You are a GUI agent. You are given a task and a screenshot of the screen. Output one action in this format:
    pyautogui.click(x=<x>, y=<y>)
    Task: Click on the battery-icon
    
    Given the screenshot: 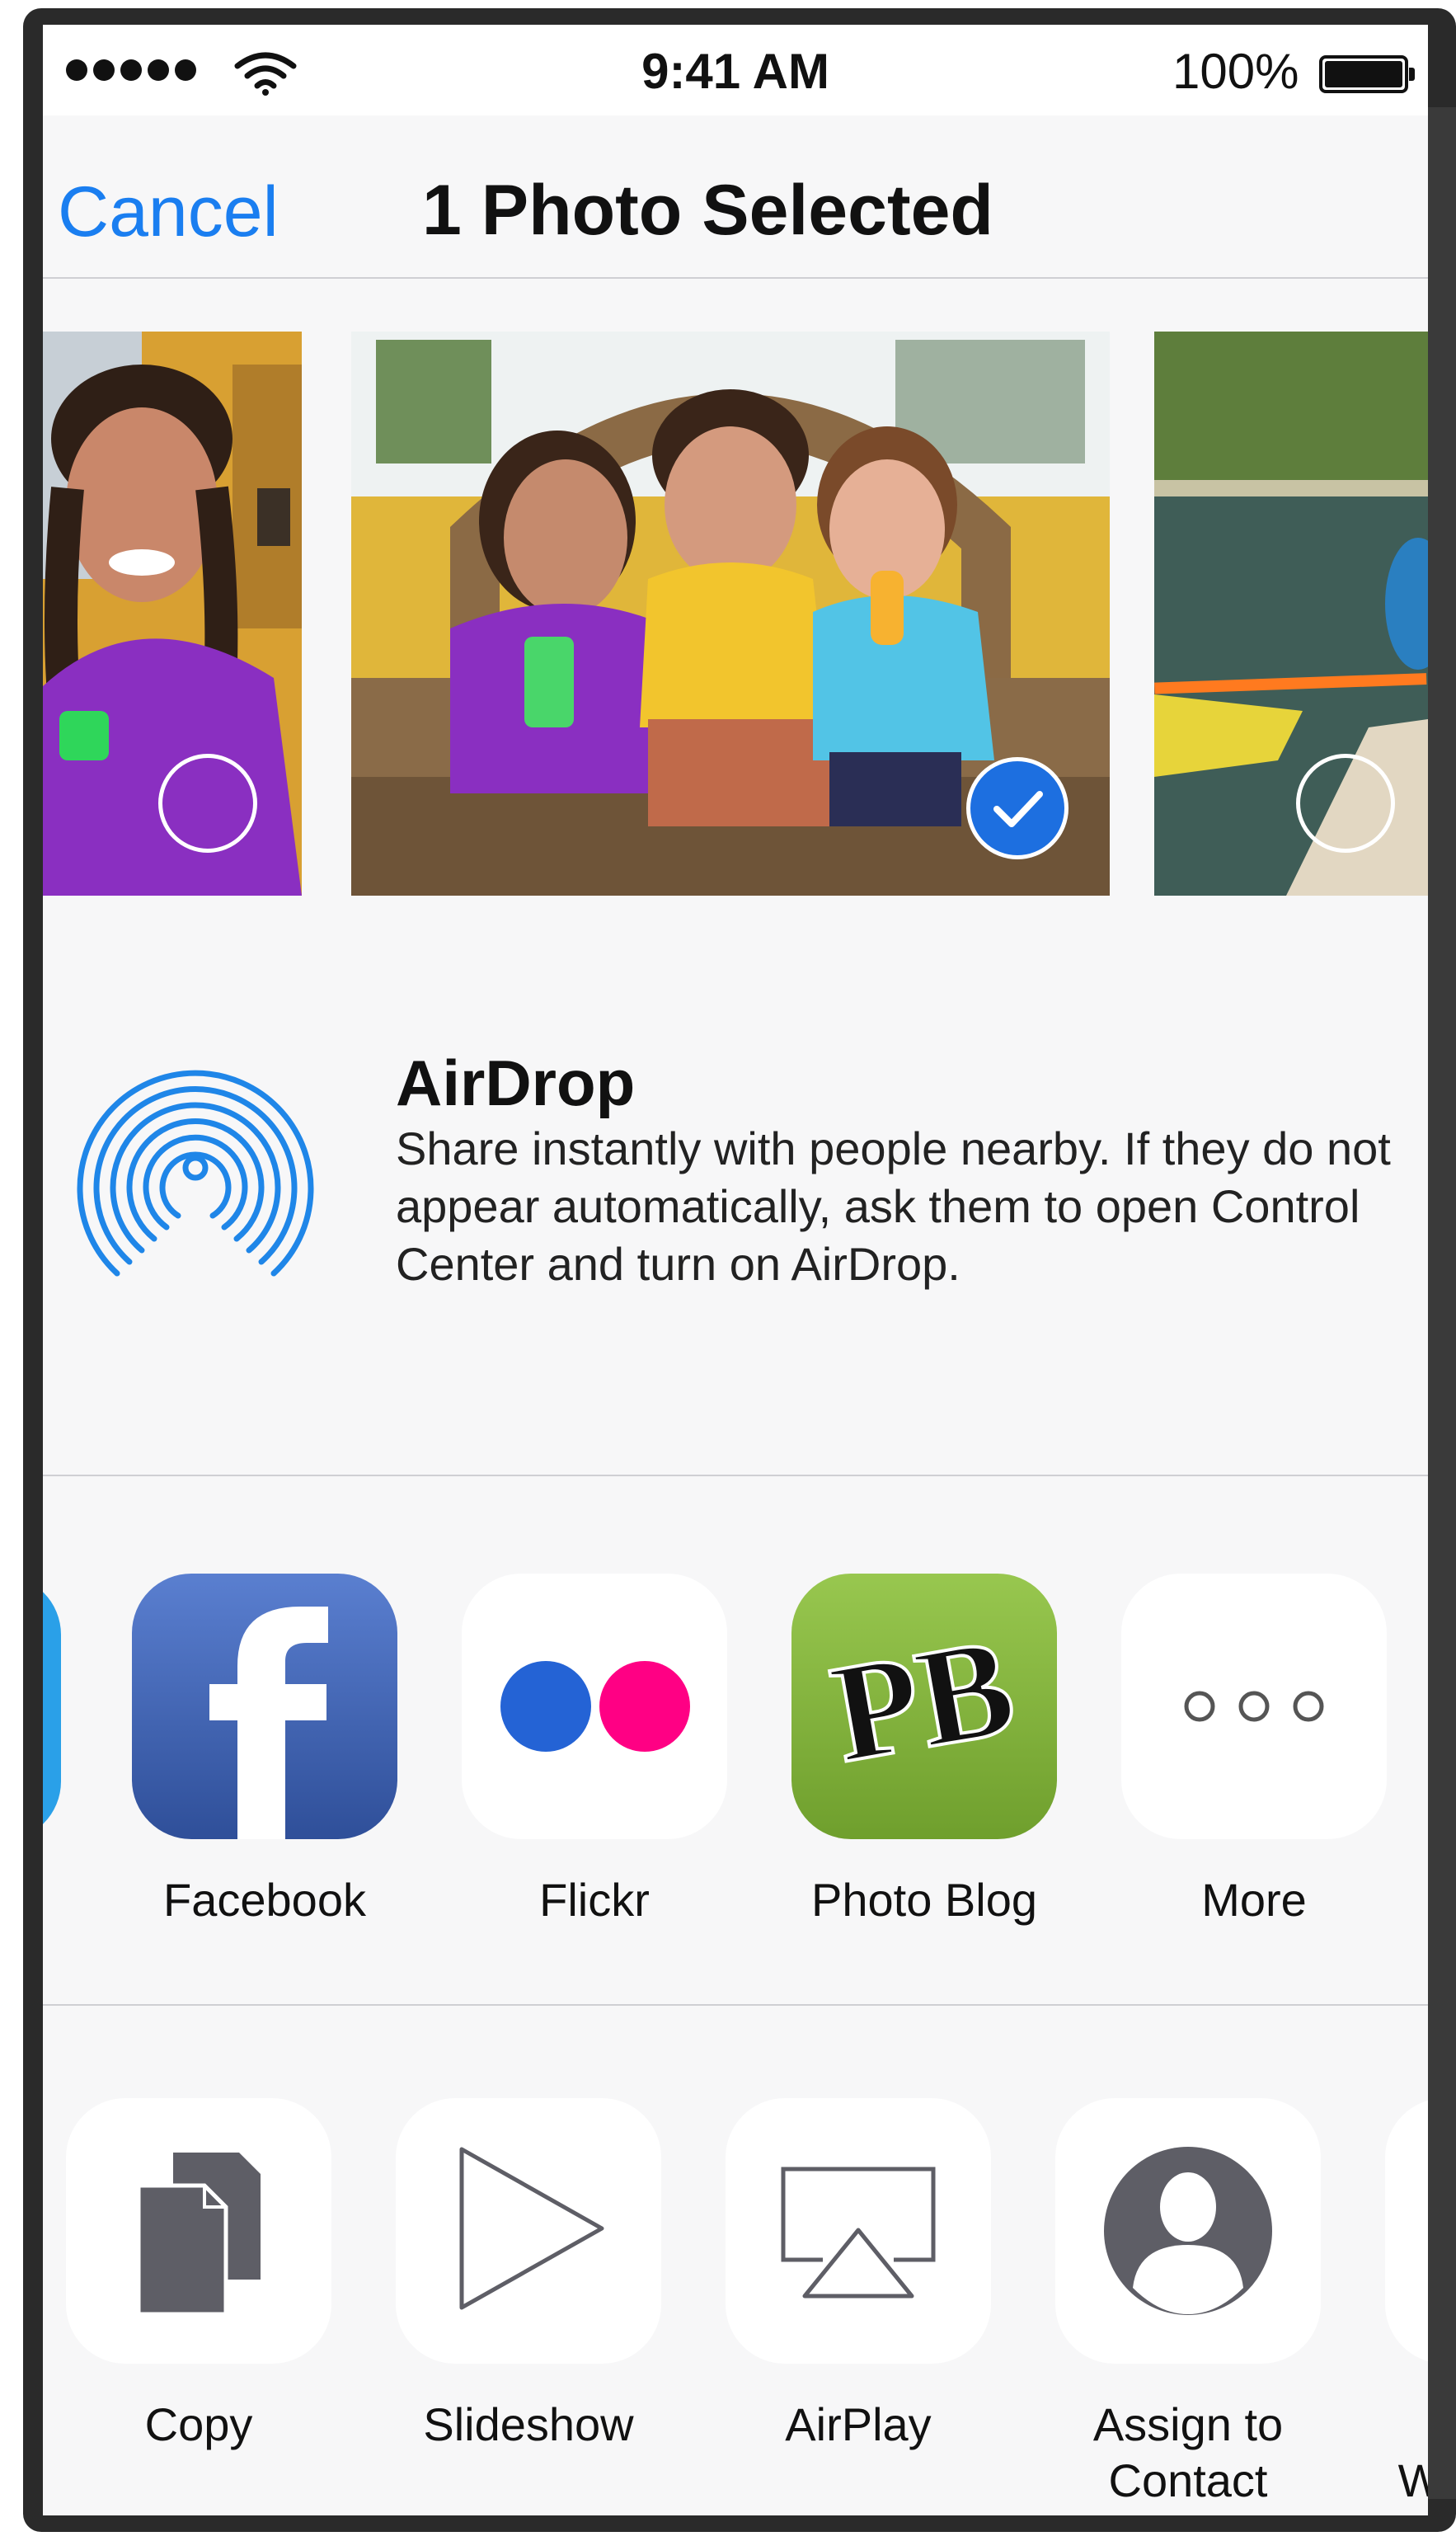 What is the action you would take?
    pyautogui.click(x=1367, y=74)
    